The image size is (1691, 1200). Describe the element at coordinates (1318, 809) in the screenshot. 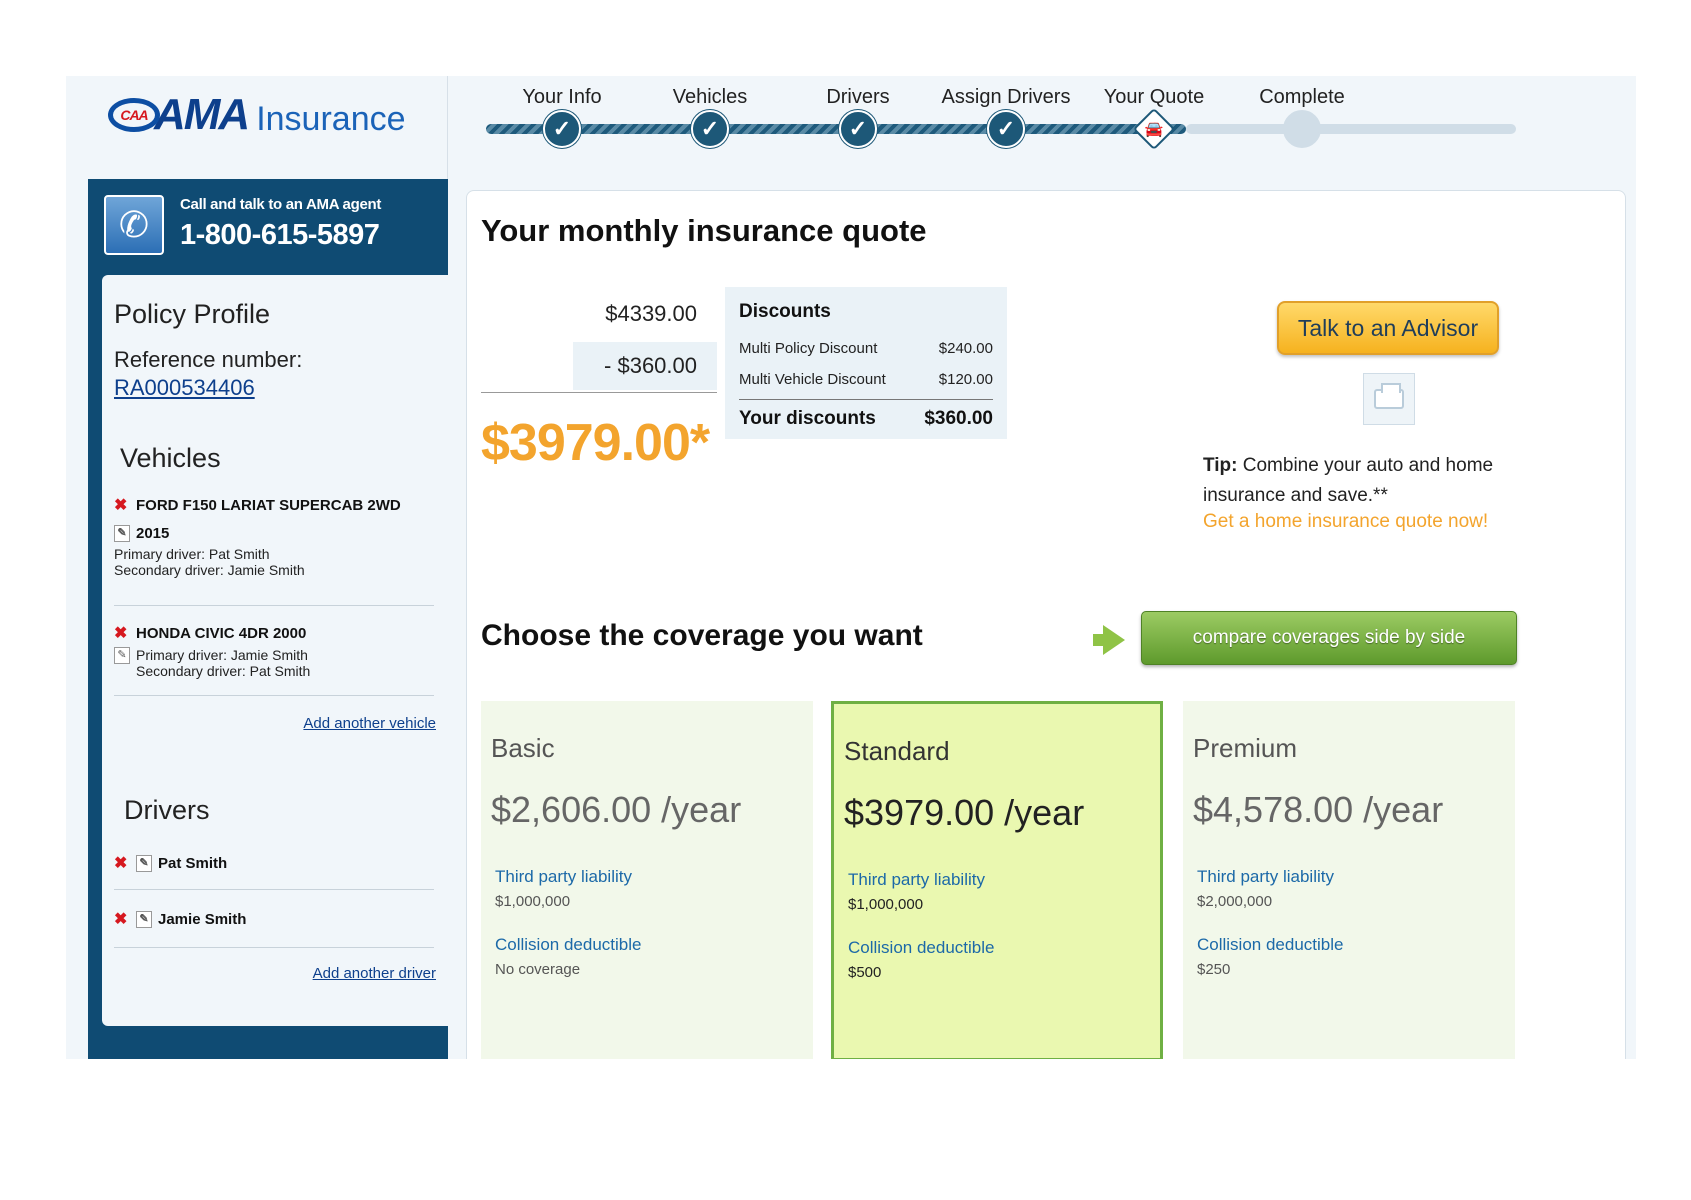

I see `plan-price: $4,578.00 /year` at that location.